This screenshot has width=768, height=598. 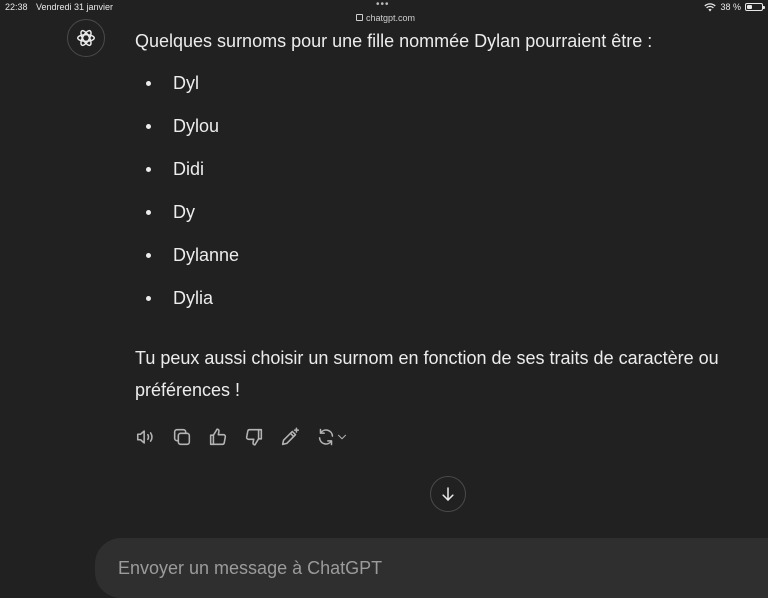 I want to click on address-url: chatgpt.com, so click(x=391, y=18).